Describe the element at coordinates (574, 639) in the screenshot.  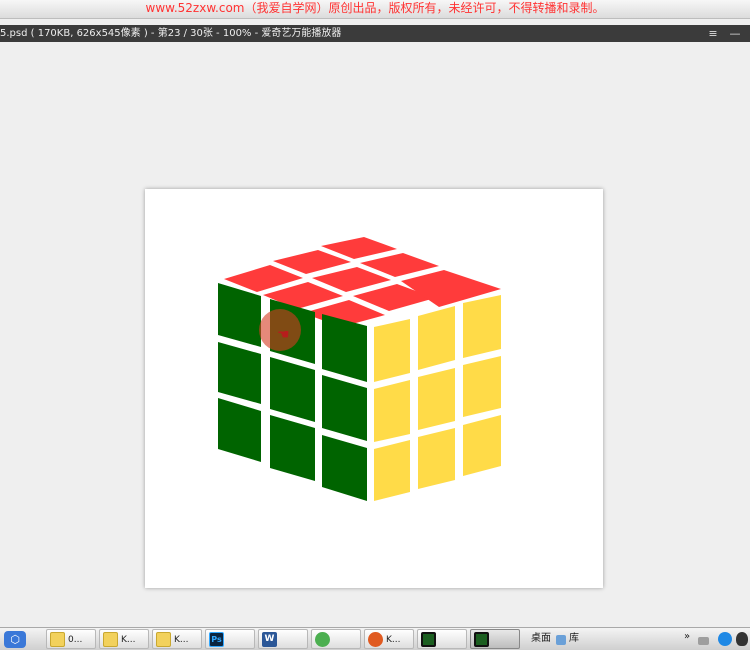
I see `library-toolbar-label: 库` at that location.